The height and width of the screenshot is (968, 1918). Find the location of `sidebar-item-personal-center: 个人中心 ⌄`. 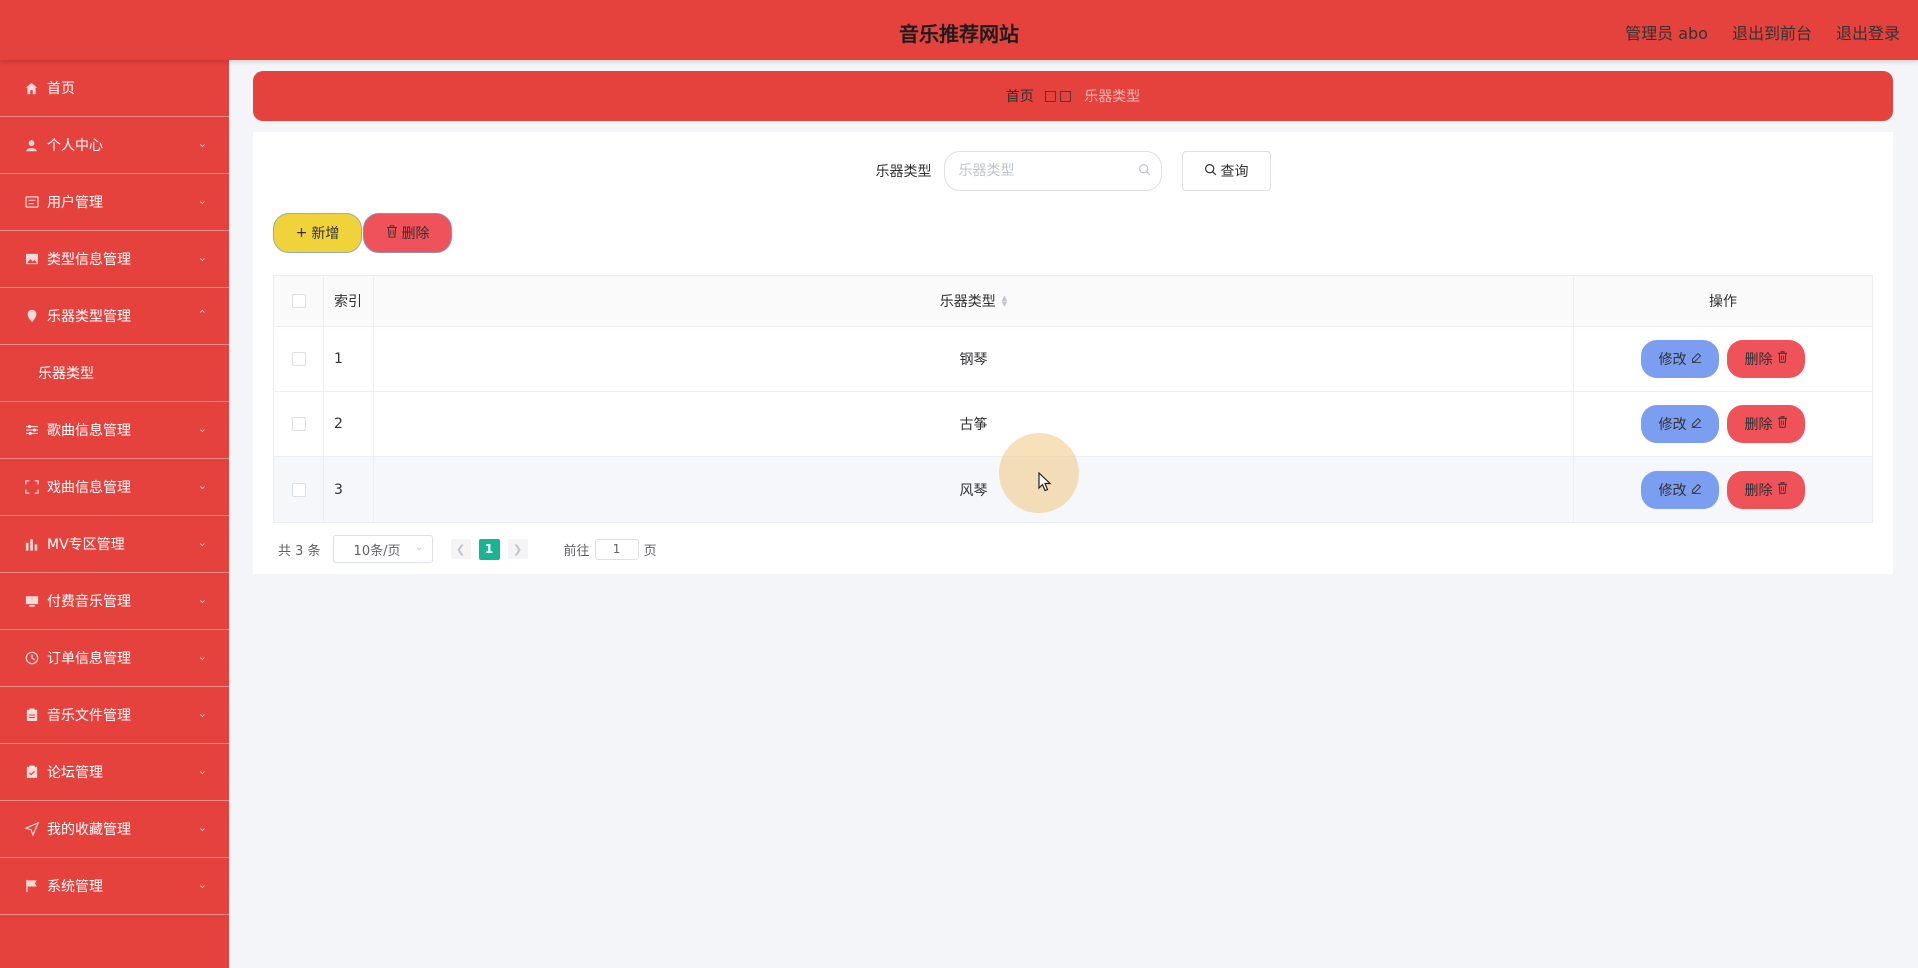

sidebar-item-personal-center: 个人中心 ⌄ is located at coordinates (114, 145).